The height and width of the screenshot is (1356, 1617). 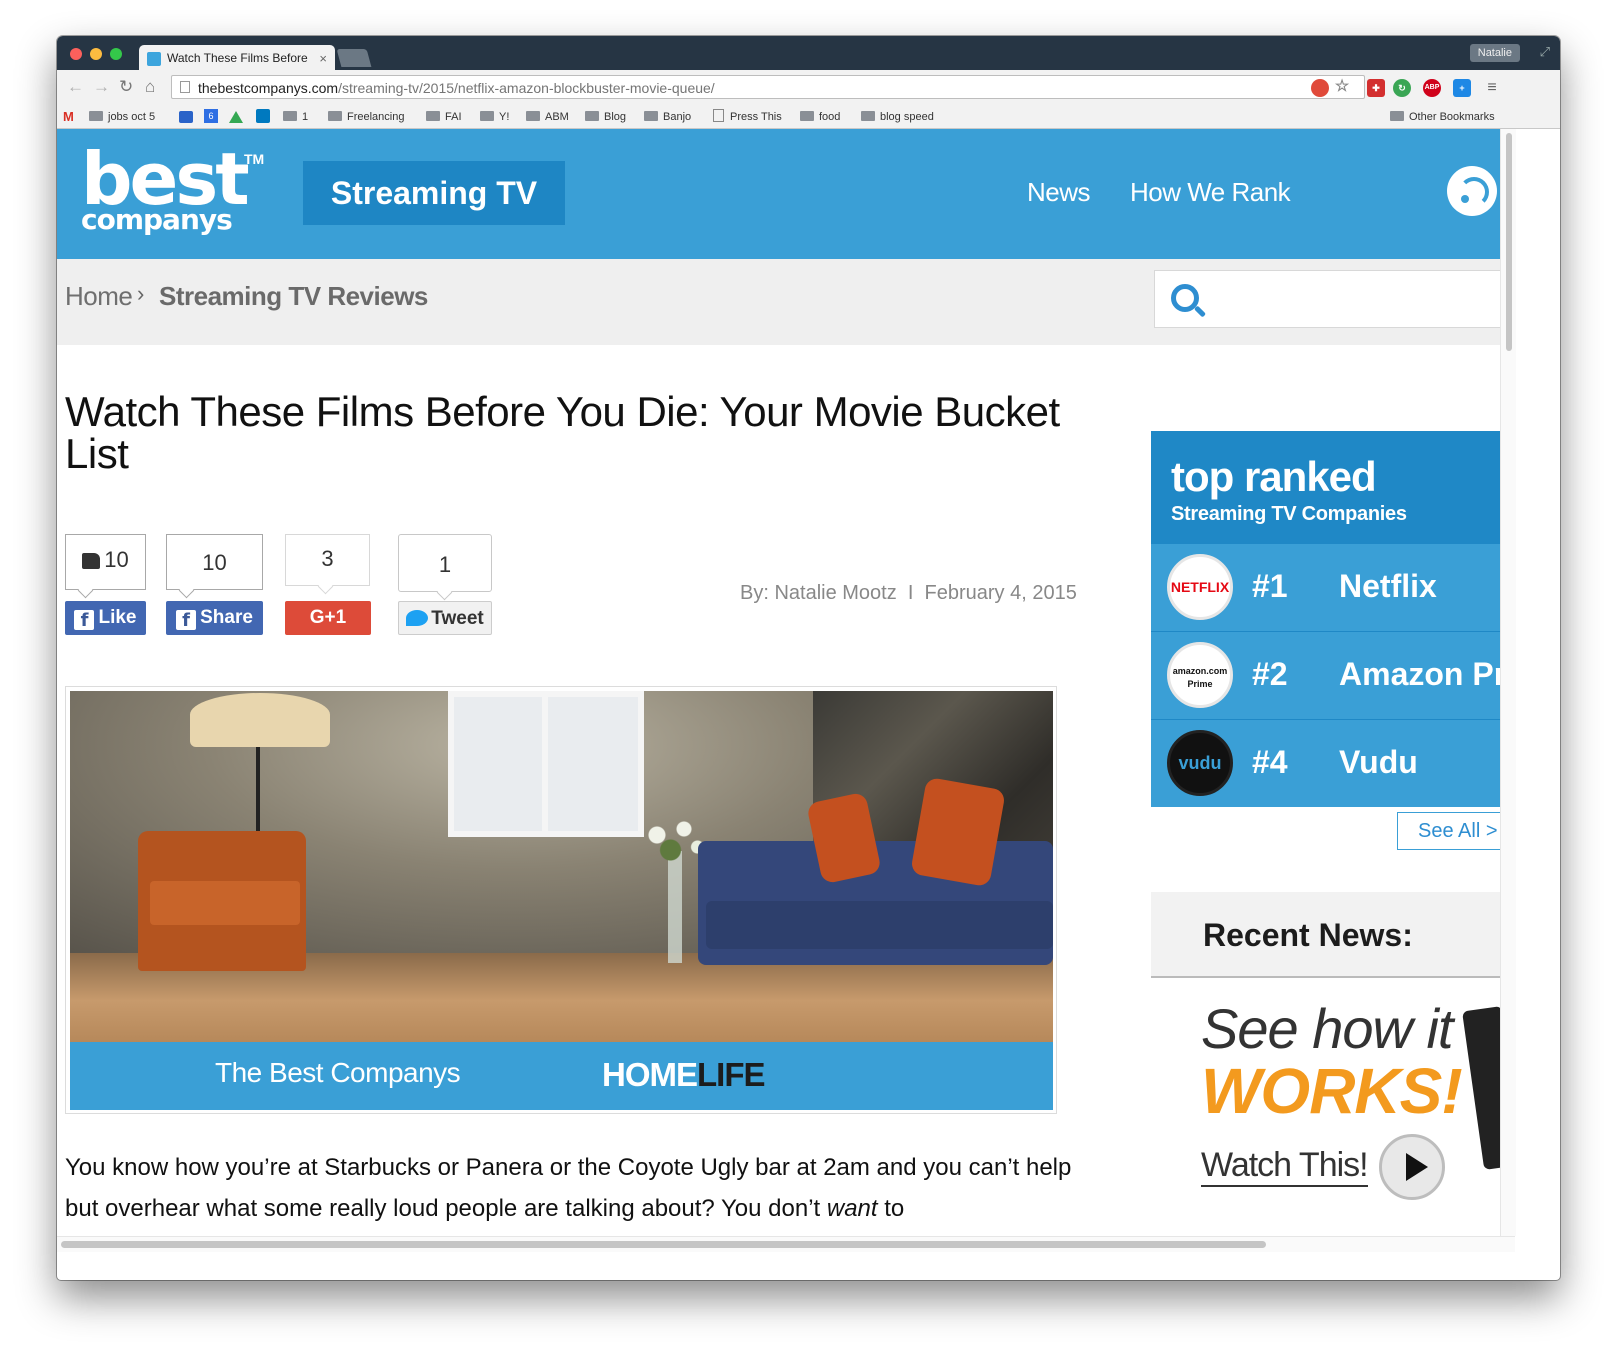 What do you see at coordinates (1462, 88) in the screenshot?
I see `plus-icon: +` at bounding box center [1462, 88].